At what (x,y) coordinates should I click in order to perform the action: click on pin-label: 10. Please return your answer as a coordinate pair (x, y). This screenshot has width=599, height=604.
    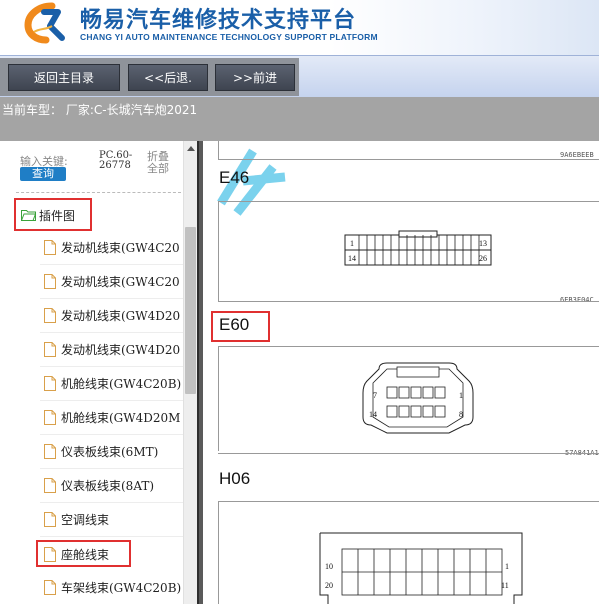
    Looking at the image, I should click on (329, 566).